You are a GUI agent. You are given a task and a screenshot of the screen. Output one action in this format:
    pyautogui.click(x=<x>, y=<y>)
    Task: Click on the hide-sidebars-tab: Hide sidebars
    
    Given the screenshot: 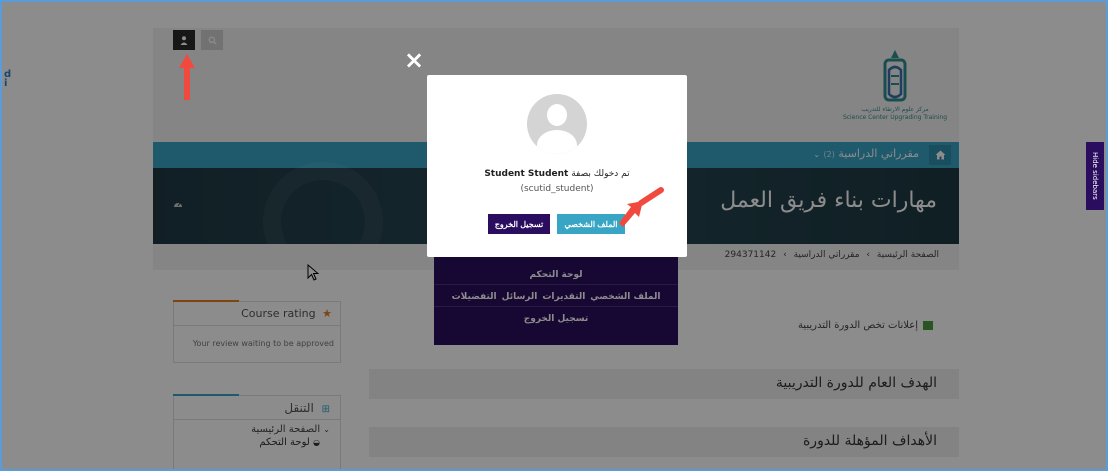 What is the action you would take?
    pyautogui.click(x=1095, y=176)
    